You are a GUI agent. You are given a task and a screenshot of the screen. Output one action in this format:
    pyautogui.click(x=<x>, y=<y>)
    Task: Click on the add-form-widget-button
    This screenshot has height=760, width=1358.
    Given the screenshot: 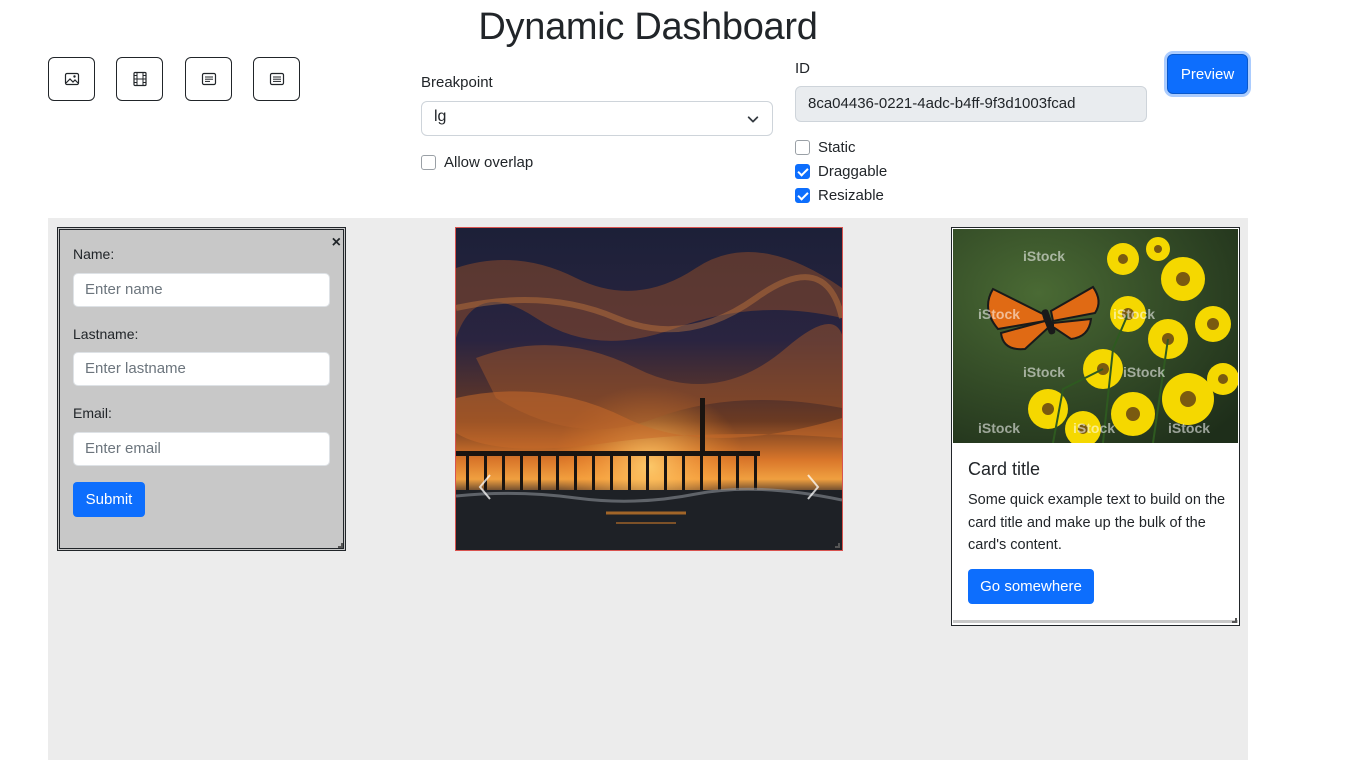 What is the action you would take?
    pyautogui.click(x=276, y=79)
    